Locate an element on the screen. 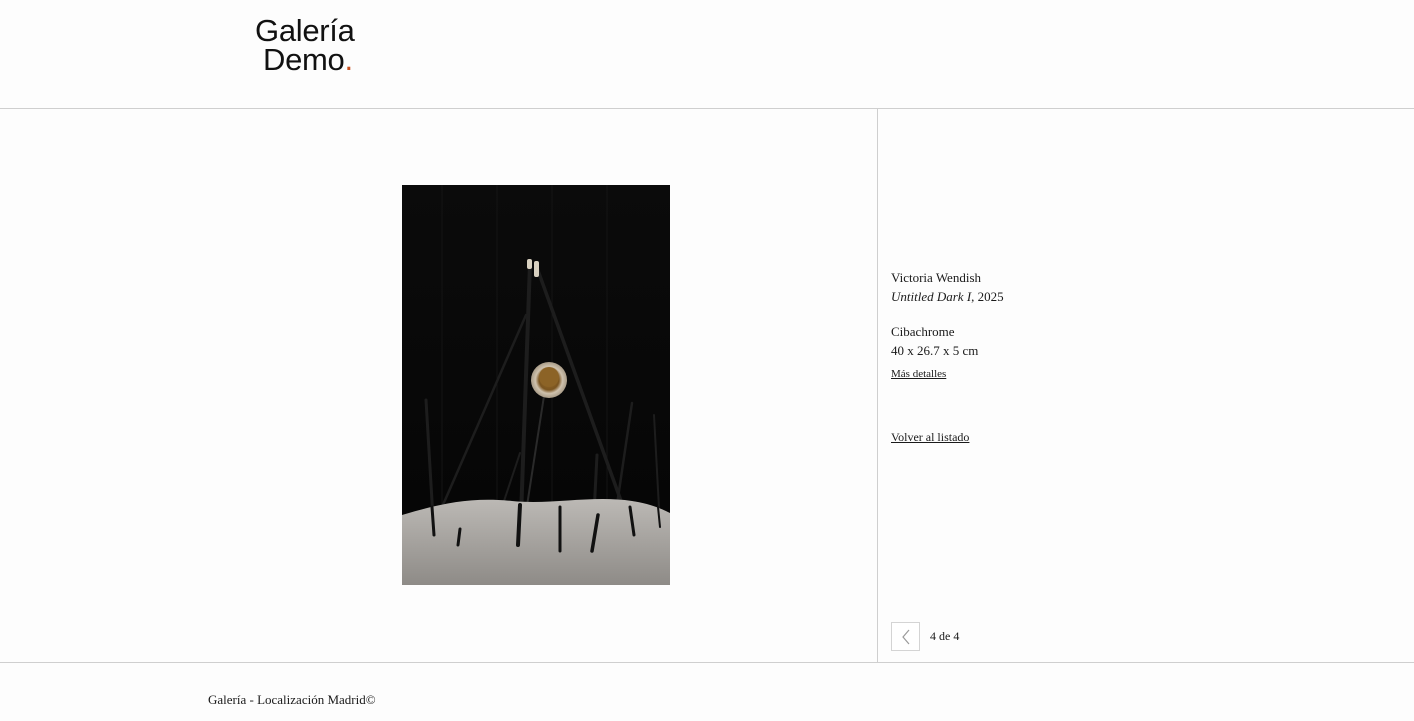 This screenshot has width=1414, height=721. pagination: 4 de 4 is located at coordinates (925, 636).